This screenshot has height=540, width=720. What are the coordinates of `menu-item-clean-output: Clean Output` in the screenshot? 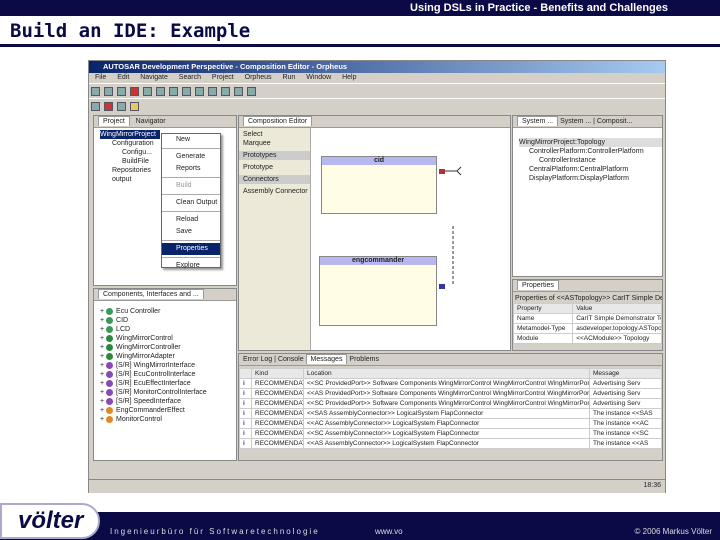 It's located at (191, 203).